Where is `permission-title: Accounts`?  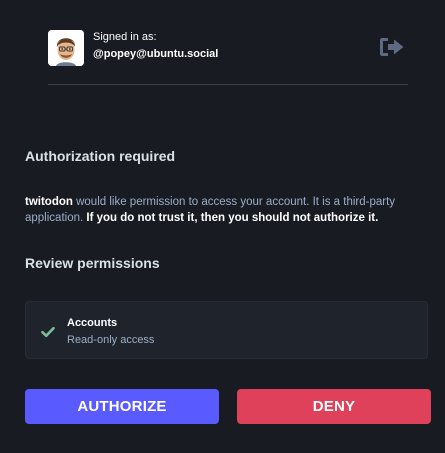
permission-title: Accounts is located at coordinates (92, 323).